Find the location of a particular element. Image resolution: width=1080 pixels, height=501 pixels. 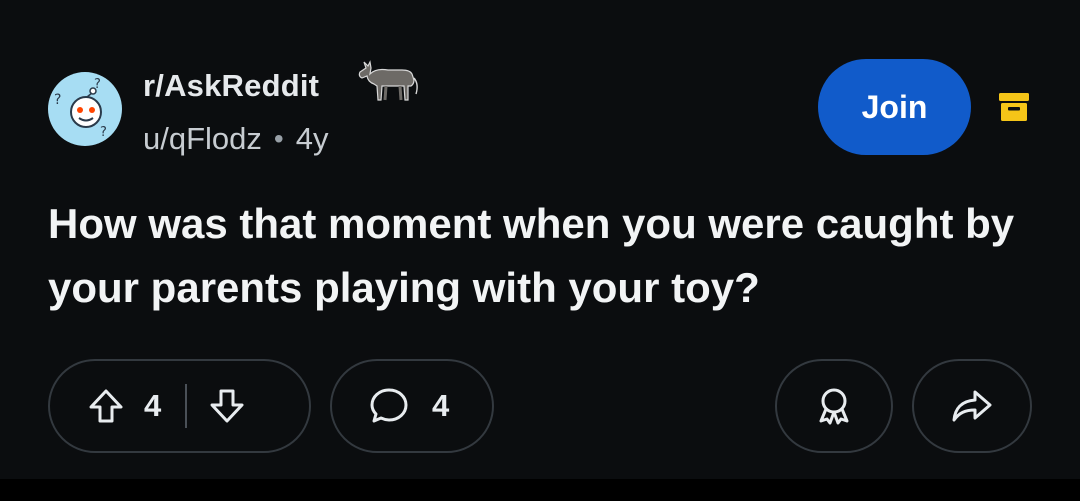

award-icon is located at coordinates (834, 406).